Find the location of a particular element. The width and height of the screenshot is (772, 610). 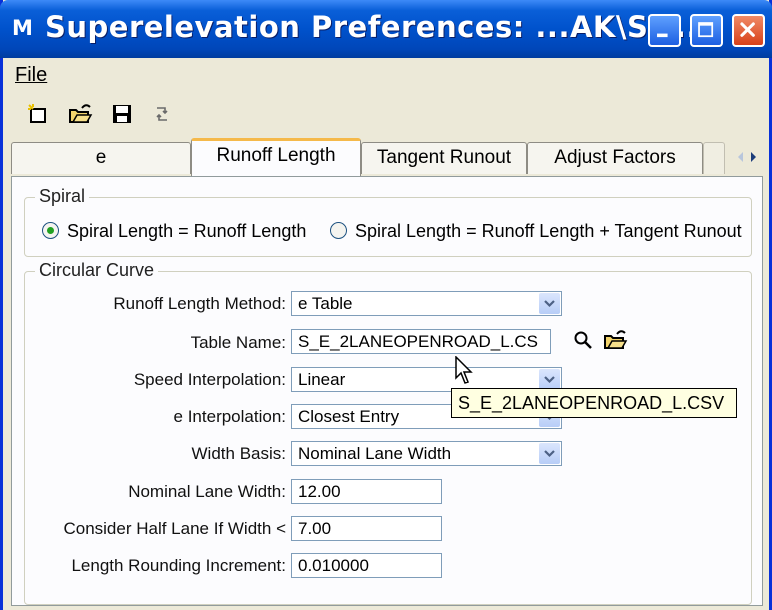

toolbar is located at coordinates (386, 113).